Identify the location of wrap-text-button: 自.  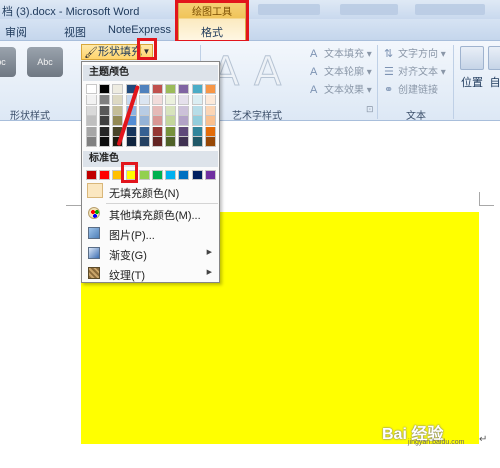
(494, 68).